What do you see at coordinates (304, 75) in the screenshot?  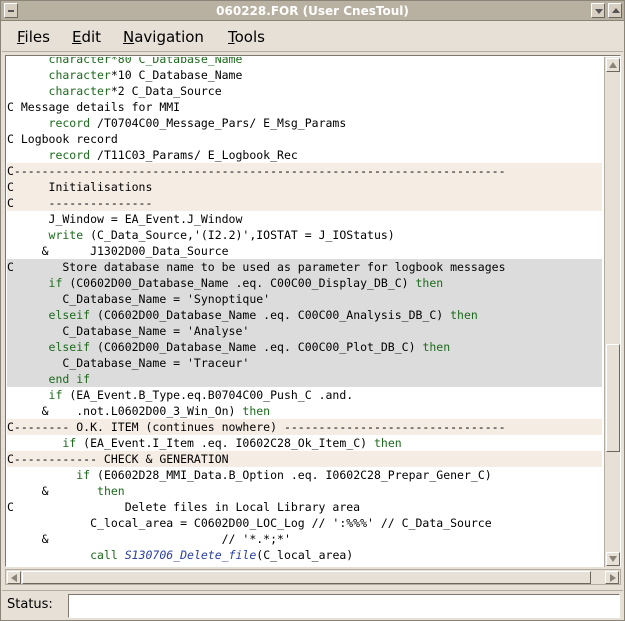 I see `code-line: character*10 C_Database_Name` at bounding box center [304, 75].